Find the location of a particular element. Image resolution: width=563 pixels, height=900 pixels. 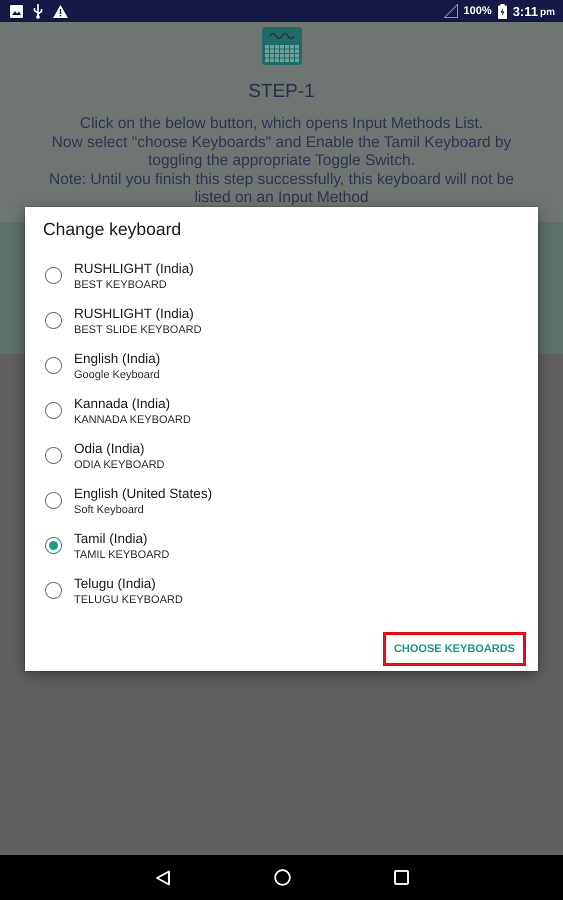

keyboard-description: Google Keyboard is located at coordinates (117, 374).